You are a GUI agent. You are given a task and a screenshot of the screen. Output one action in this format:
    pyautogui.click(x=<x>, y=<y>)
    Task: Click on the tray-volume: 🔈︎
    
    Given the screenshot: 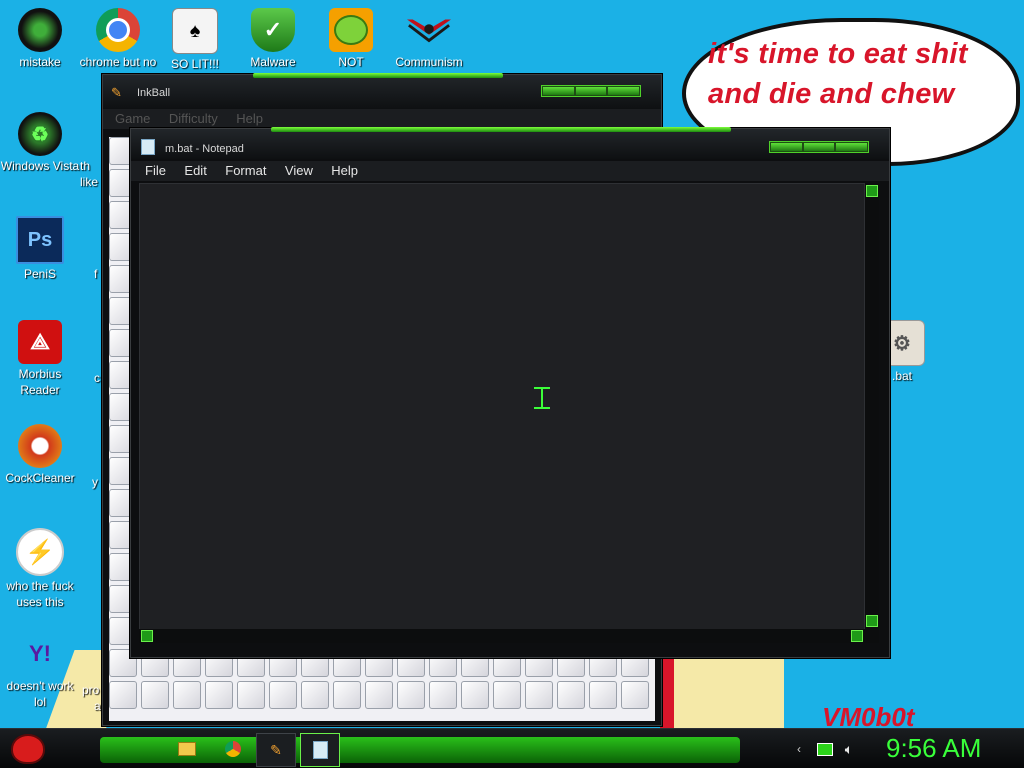 What is the action you would take?
    pyautogui.click(x=849, y=749)
    